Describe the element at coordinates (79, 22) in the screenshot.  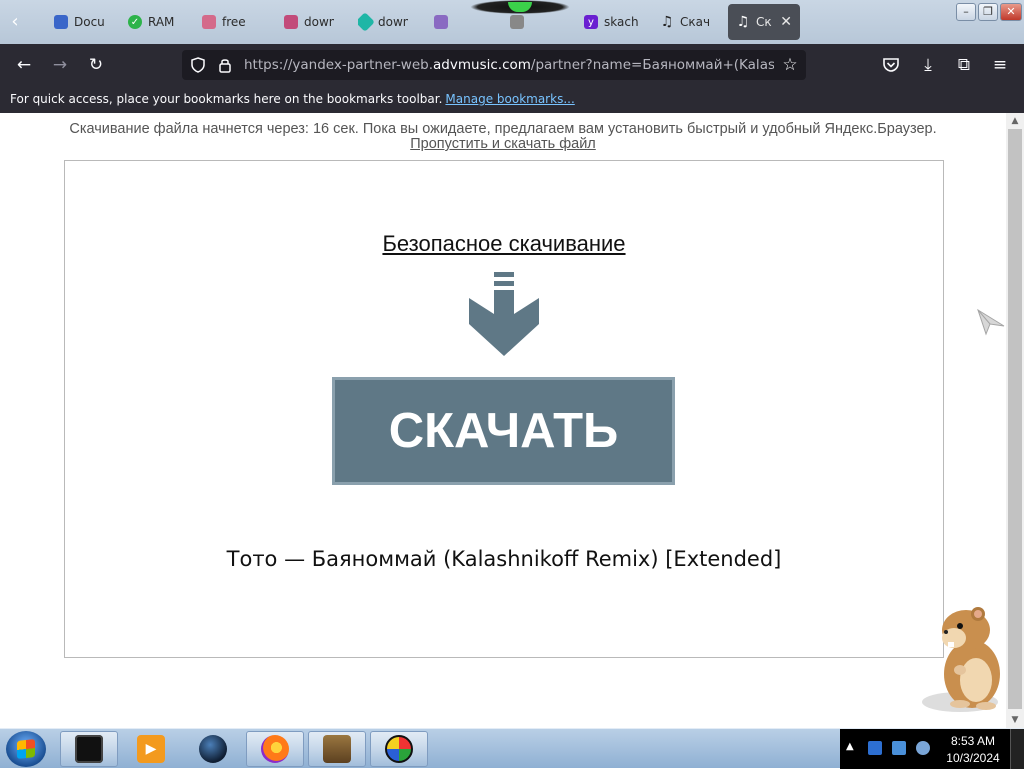
I see `tab-0: Docu` at that location.